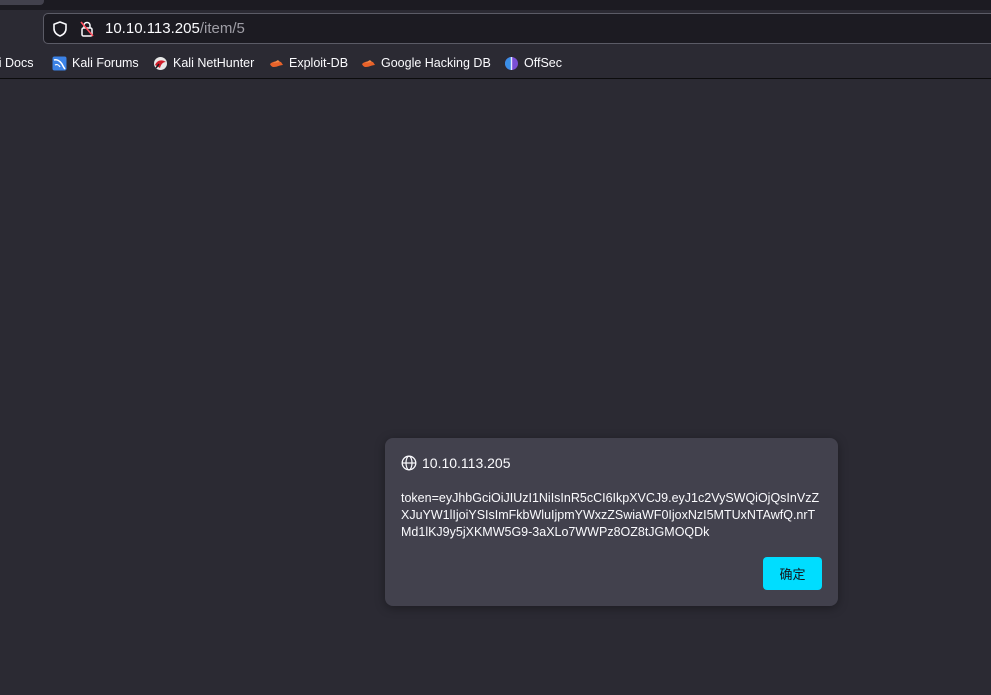 This screenshot has height=695, width=991. Describe the element at coordinates (276, 63) in the screenshot. I see `exploit-db-icon` at that location.